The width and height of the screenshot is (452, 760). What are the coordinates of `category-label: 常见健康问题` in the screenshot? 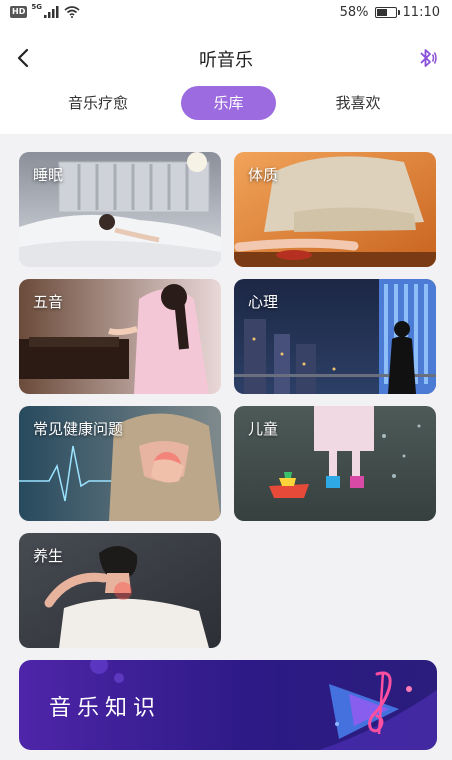 It's located at (78, 429).